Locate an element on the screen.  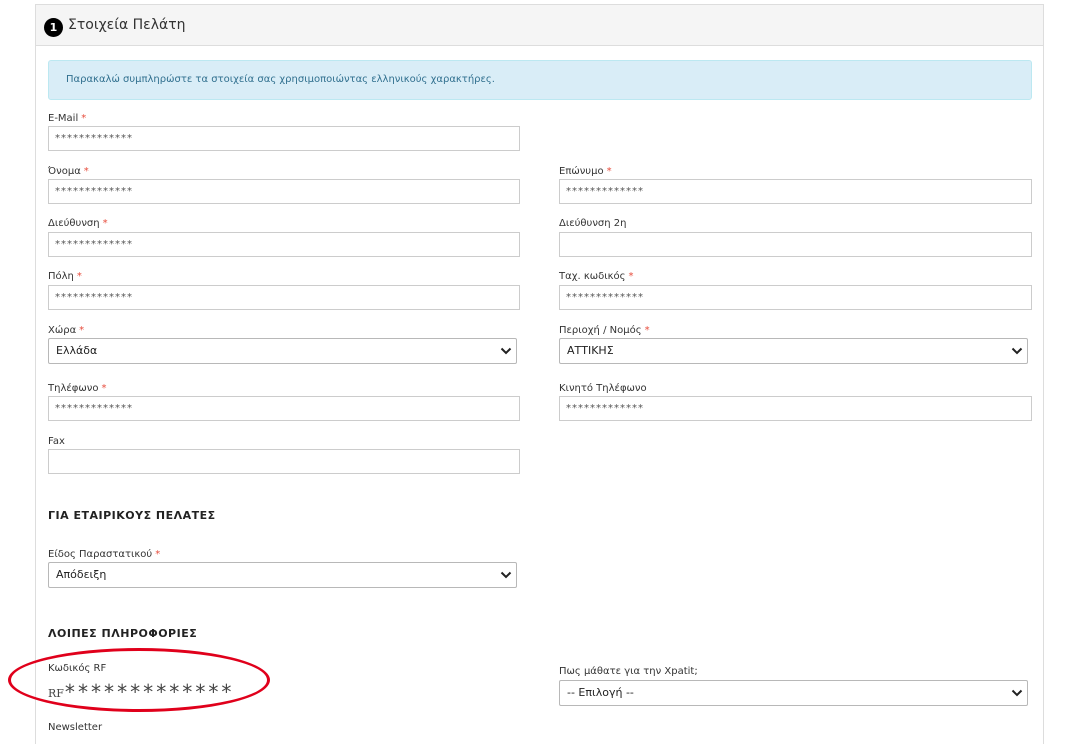
referral-select: -- Επιλογή -- is located at coordinates (793, 693).